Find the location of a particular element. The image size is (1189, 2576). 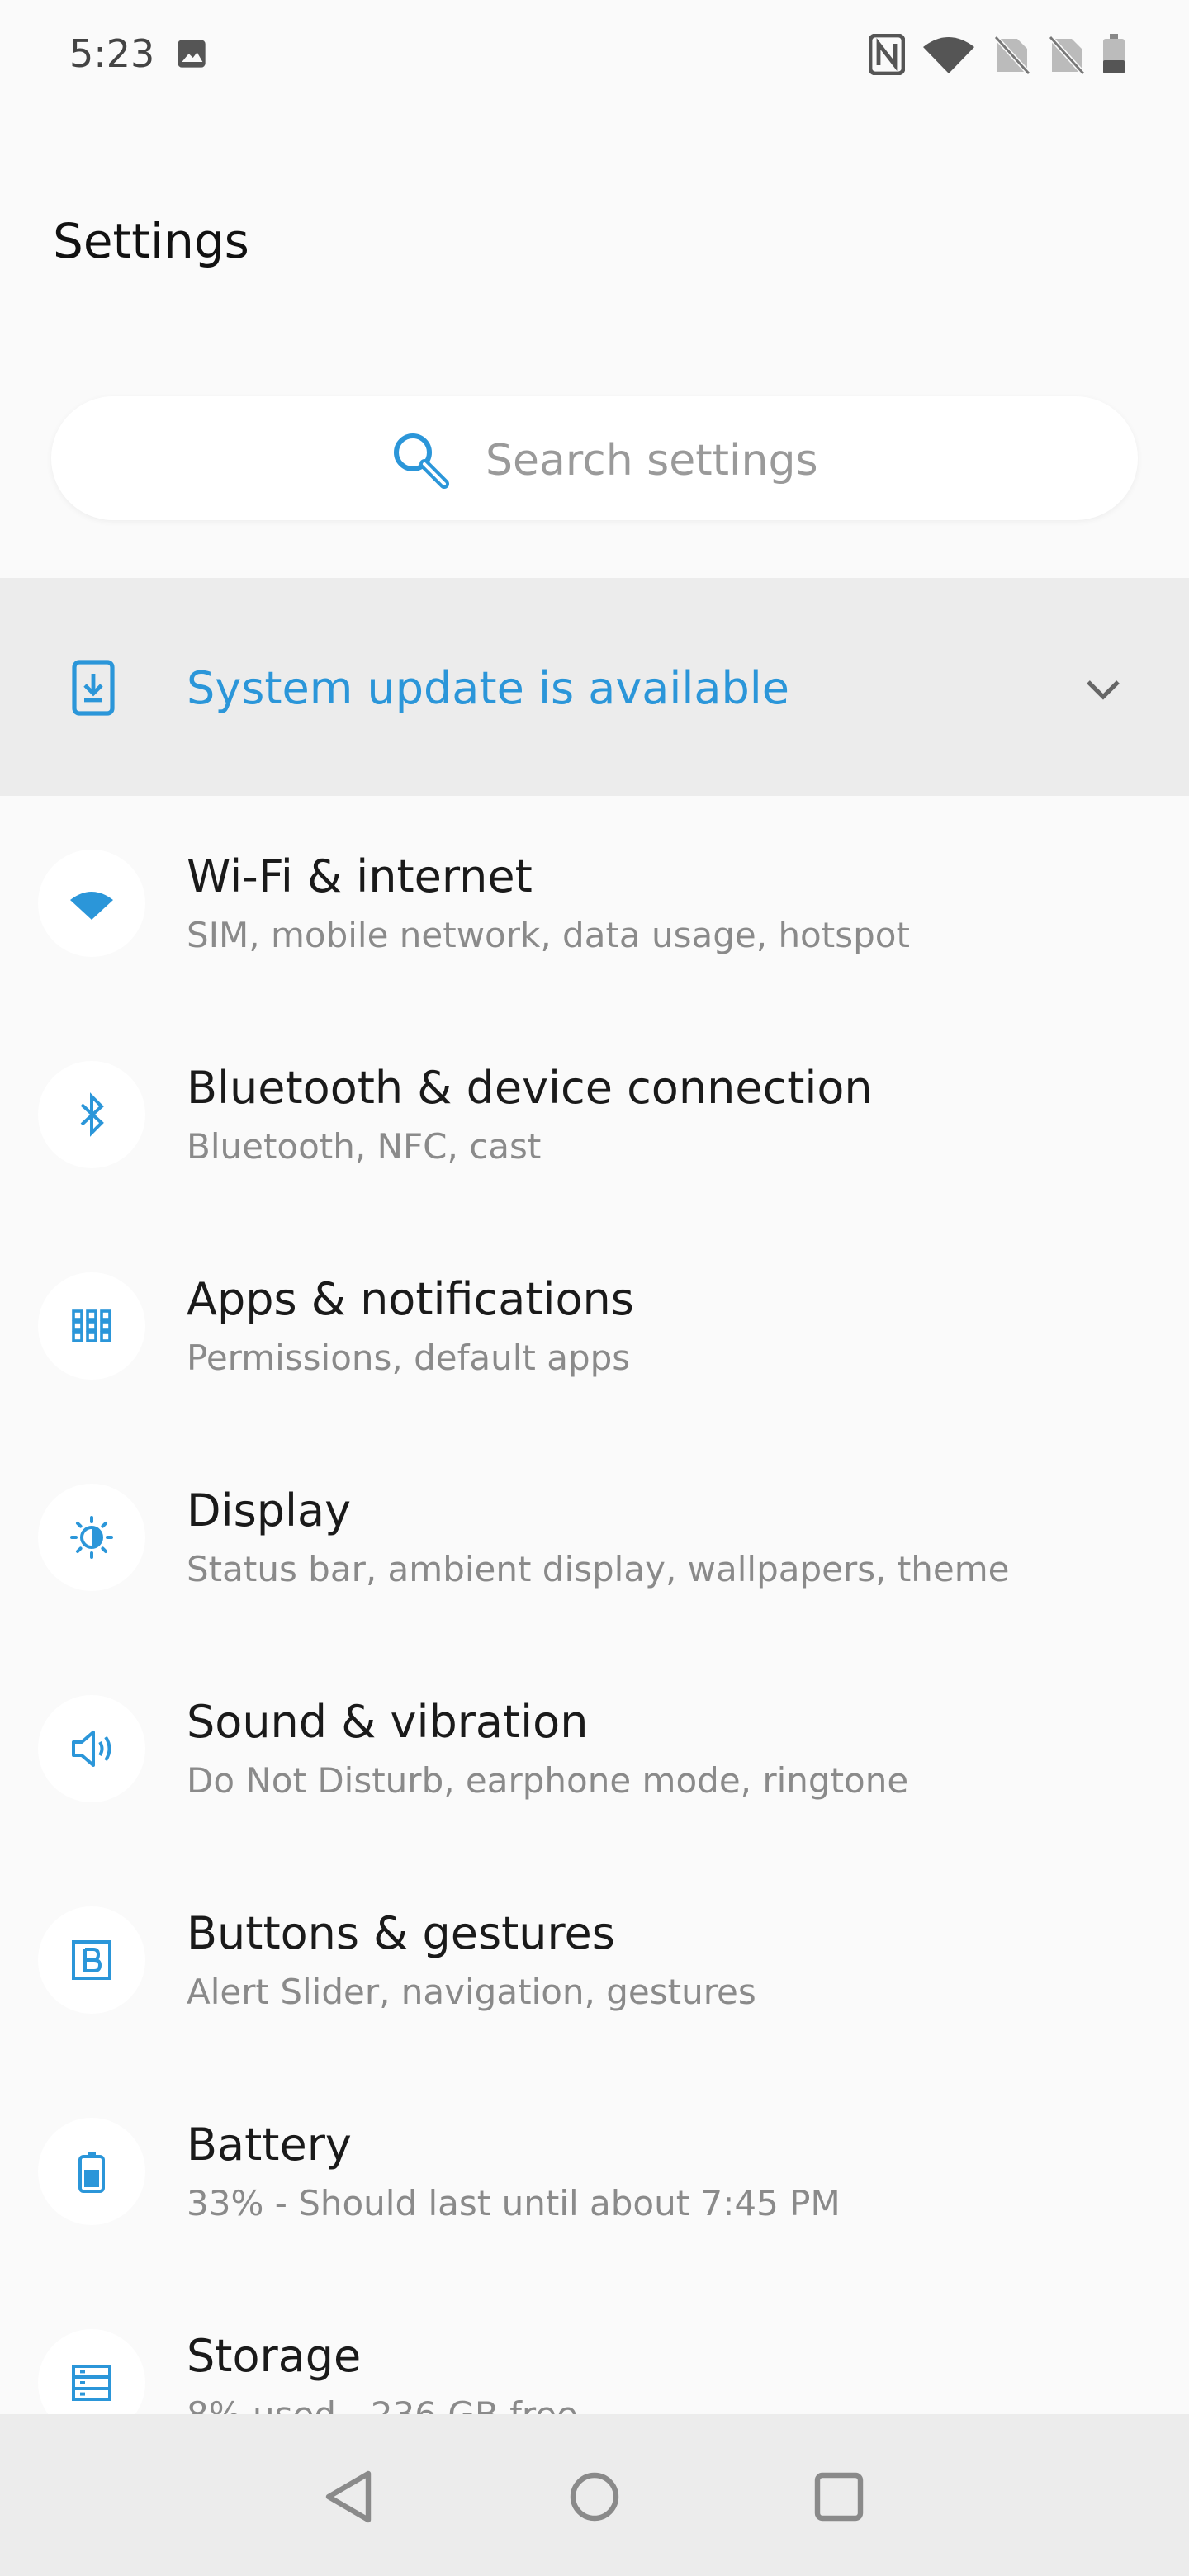

navigation-bar is located at coordinates (594, 2495).